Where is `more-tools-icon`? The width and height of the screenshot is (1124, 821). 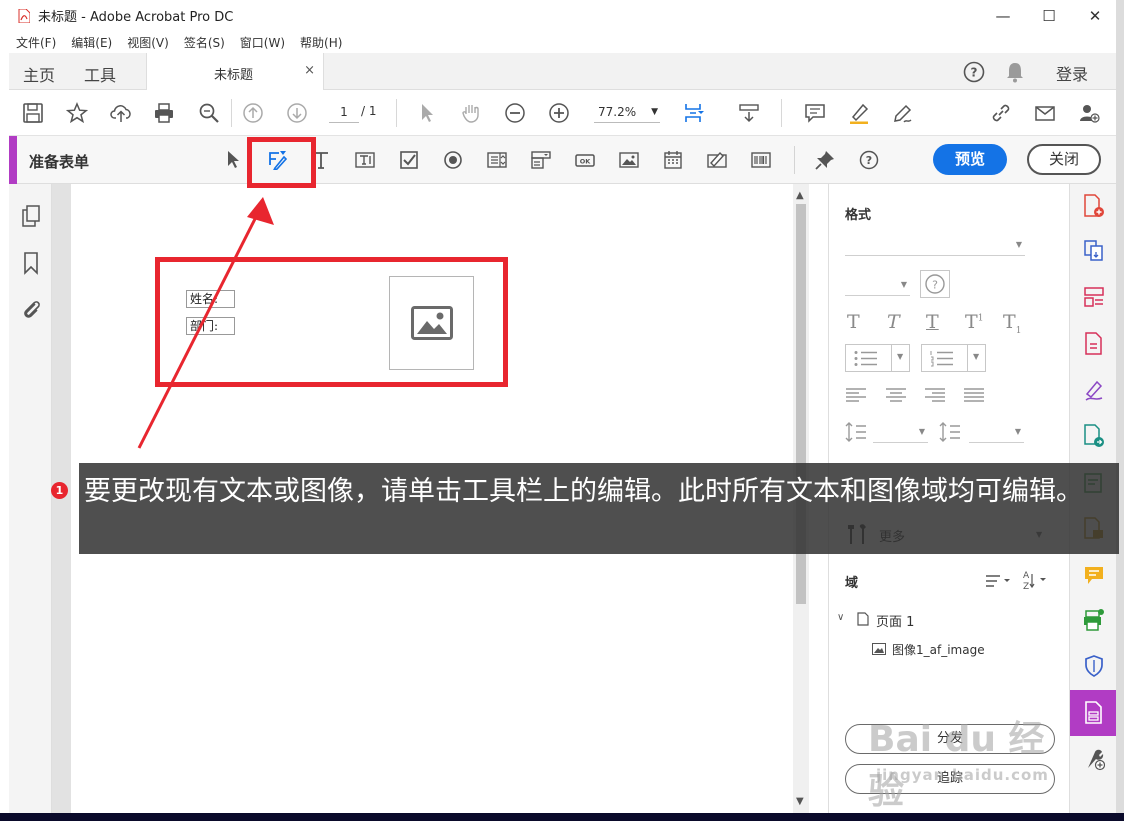
more-tools-icon is located at coordinates (1094, 759).